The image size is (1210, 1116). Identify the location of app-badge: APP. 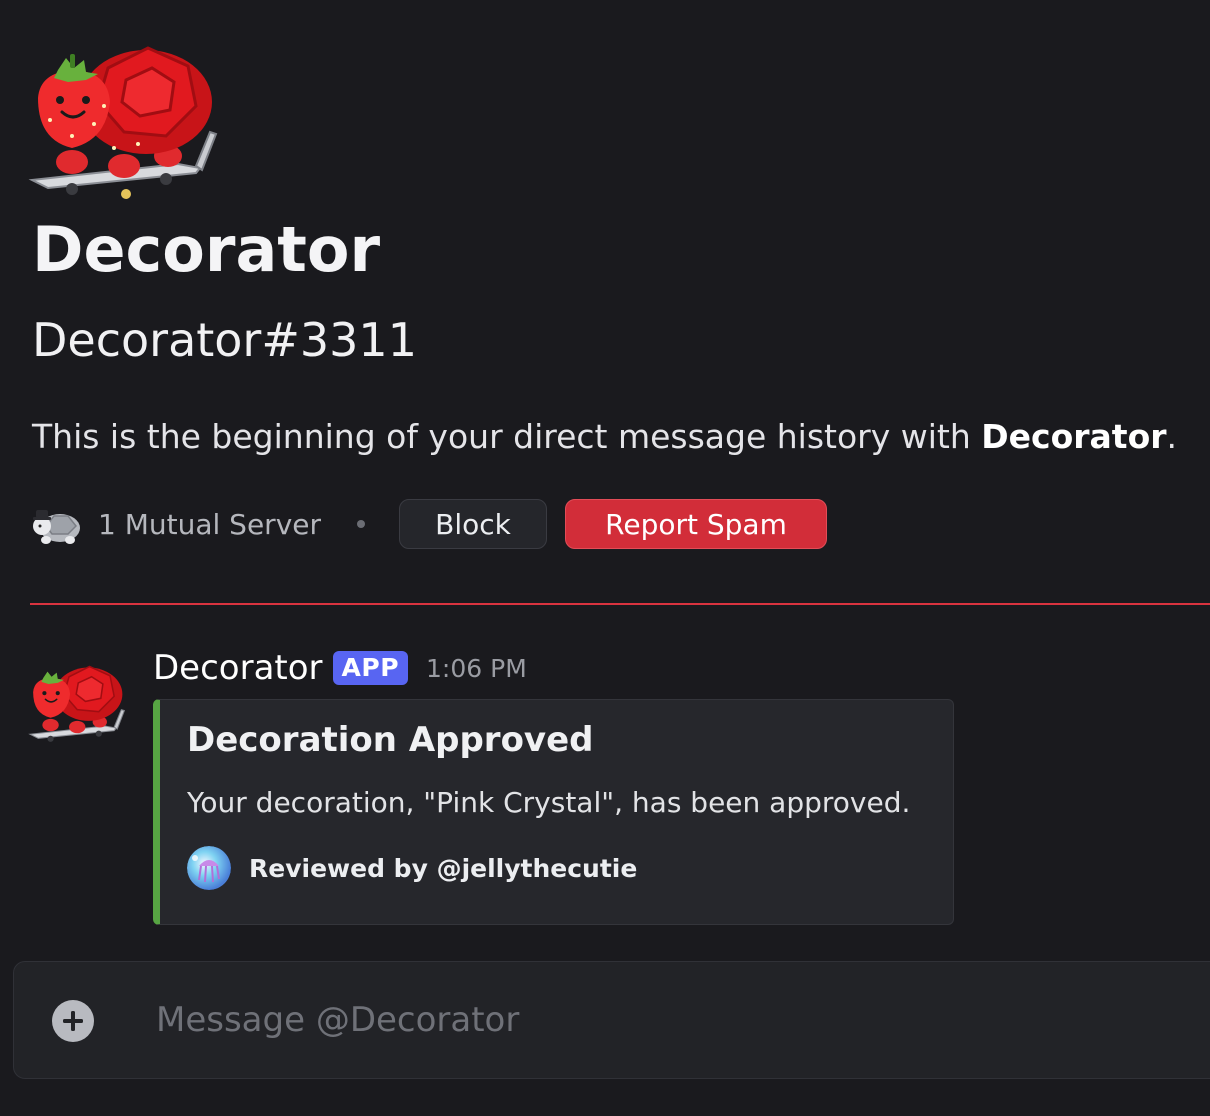
(370, 668).